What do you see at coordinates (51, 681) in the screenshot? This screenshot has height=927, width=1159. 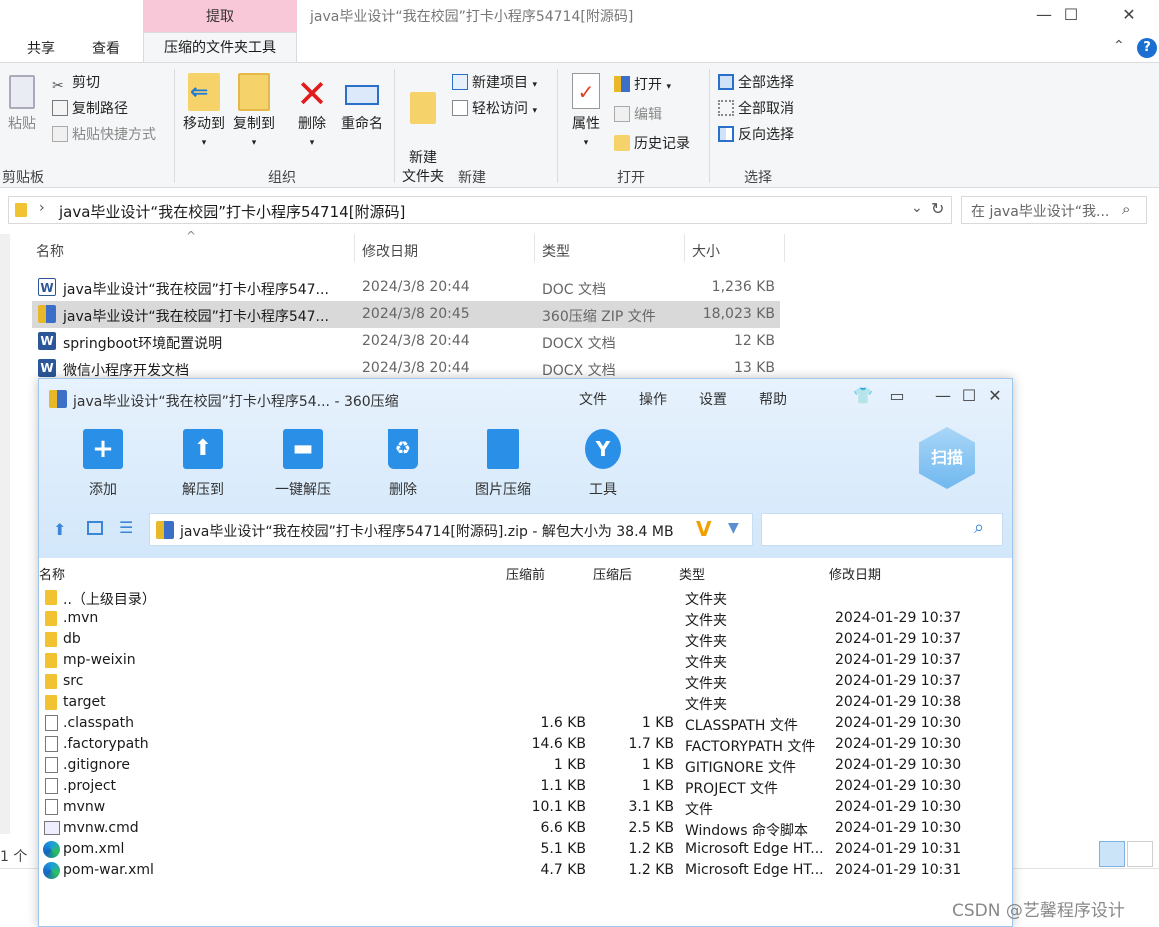 I see `folder-icon` at bounding box center [51, 681].